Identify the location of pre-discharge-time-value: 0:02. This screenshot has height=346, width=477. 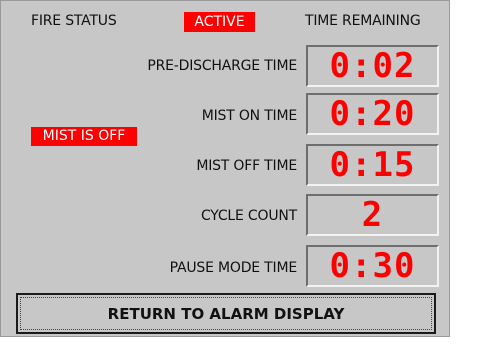
(372, 66).